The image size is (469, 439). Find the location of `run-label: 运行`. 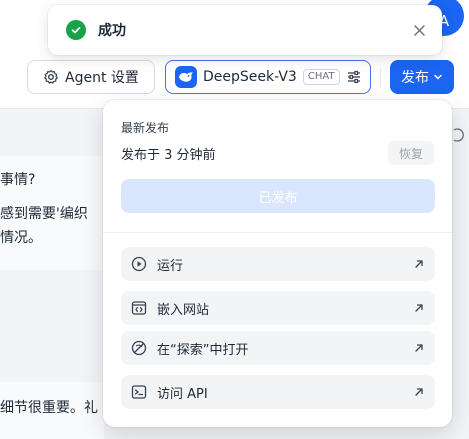

run-label: 运行 is located at coordinates (170, 266).